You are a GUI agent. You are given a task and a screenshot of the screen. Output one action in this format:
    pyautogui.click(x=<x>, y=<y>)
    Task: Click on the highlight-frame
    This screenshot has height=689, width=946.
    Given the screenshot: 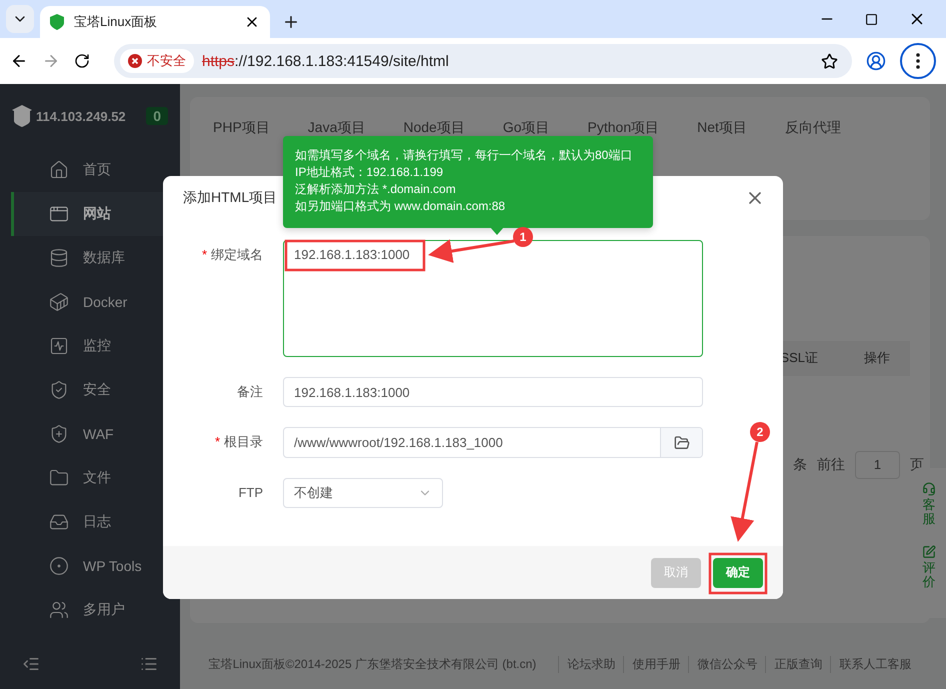 What is the action you would take?
    pyautogui.click(x=738, y=573)
    